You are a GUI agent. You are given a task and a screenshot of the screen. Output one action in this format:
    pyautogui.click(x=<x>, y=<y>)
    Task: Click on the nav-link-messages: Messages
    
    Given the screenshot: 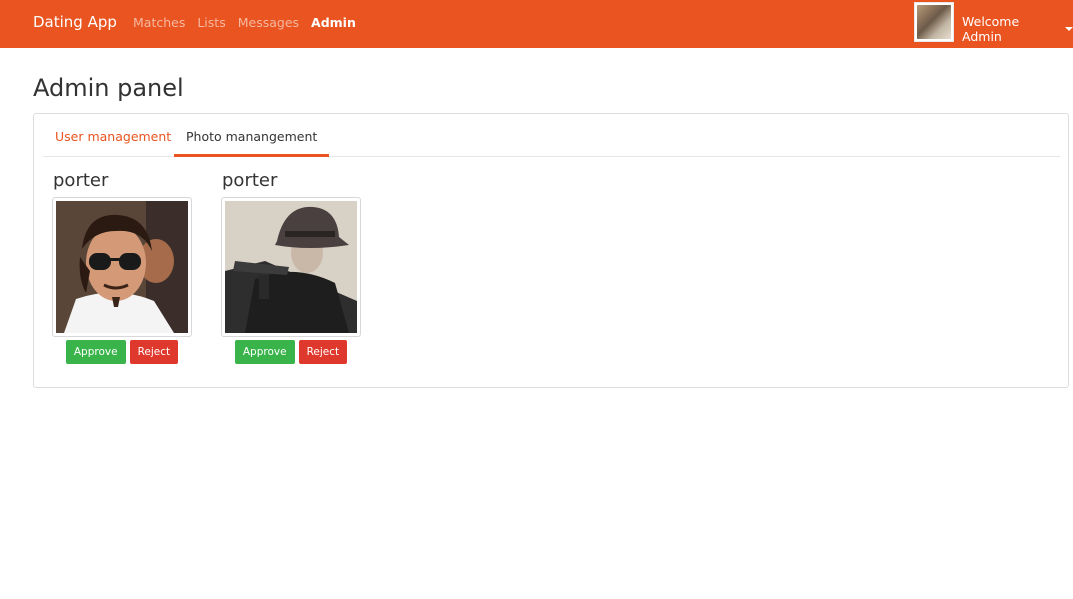 What is the action you would take?
    pyautogui.click(x=268, y=22)
    